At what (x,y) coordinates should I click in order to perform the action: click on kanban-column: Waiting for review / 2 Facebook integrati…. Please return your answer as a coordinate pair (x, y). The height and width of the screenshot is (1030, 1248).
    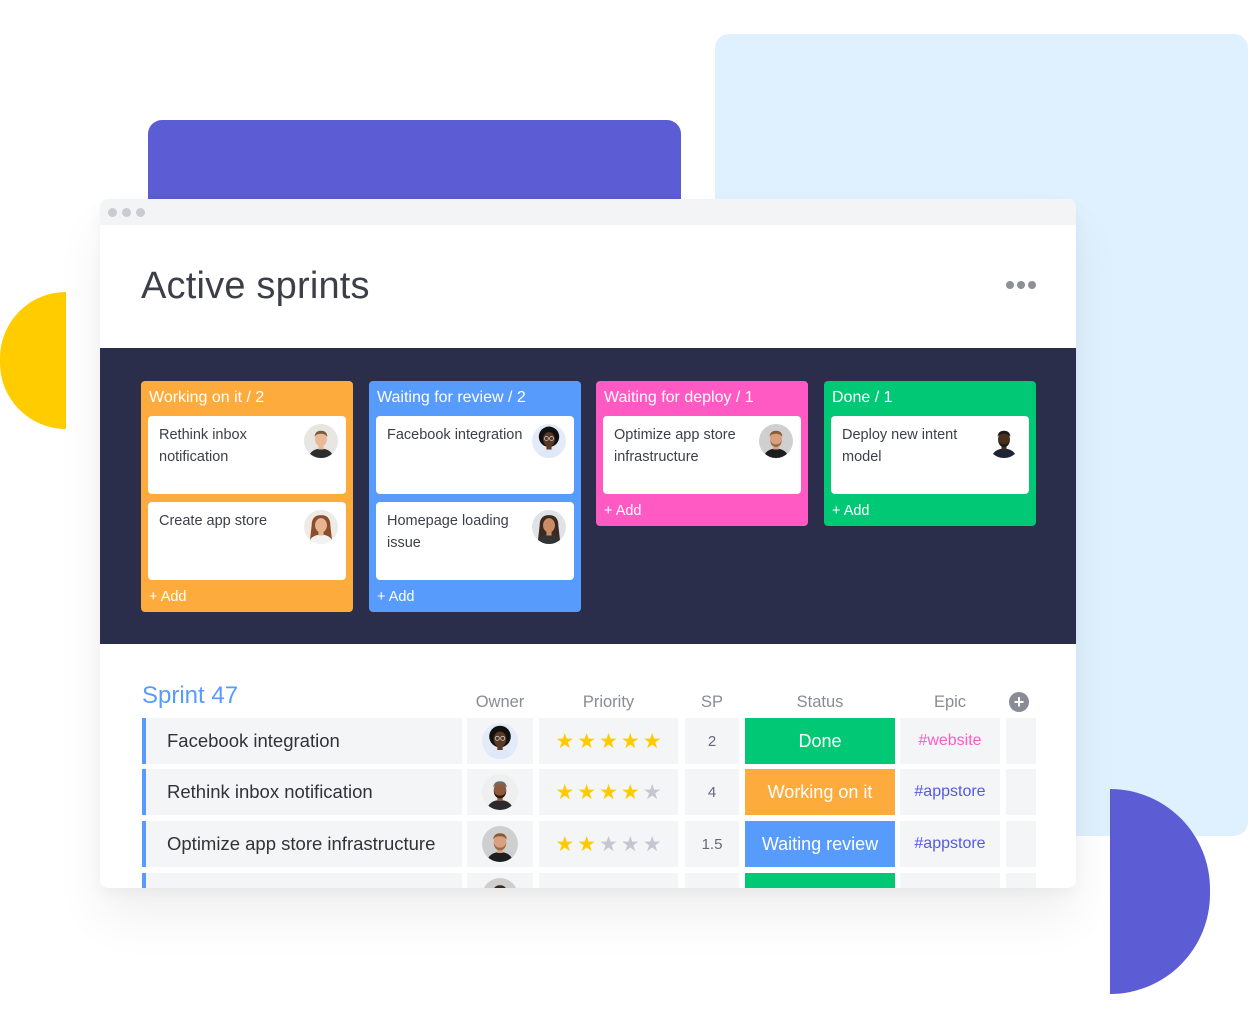
    Looking at the image, I should click on (475, 496).